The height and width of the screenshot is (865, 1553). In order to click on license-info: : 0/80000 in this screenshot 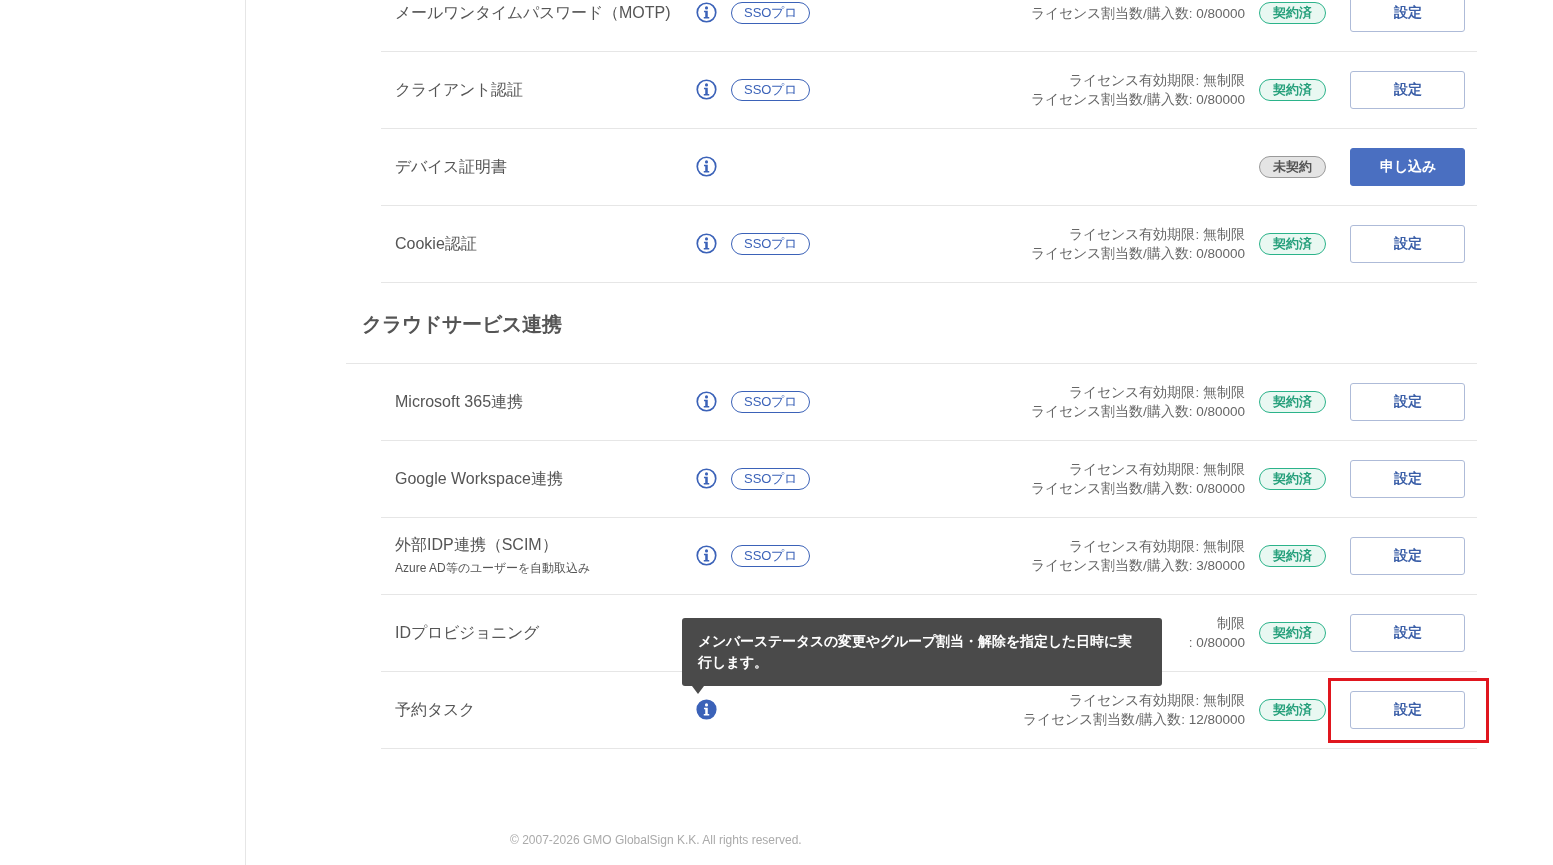, I will do `click(1216, 643)`.